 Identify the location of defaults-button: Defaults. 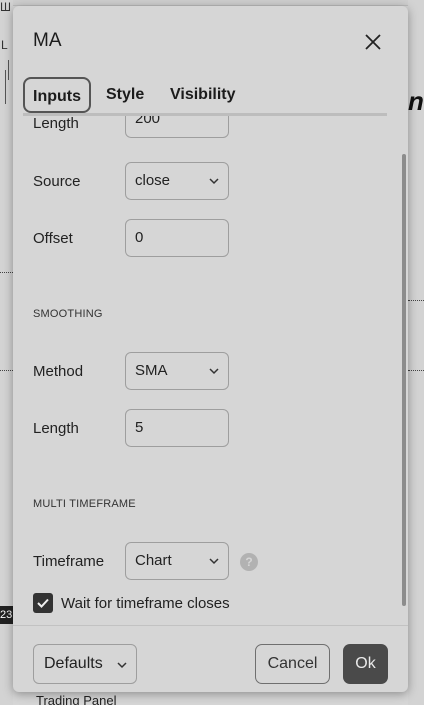
(85, 664).